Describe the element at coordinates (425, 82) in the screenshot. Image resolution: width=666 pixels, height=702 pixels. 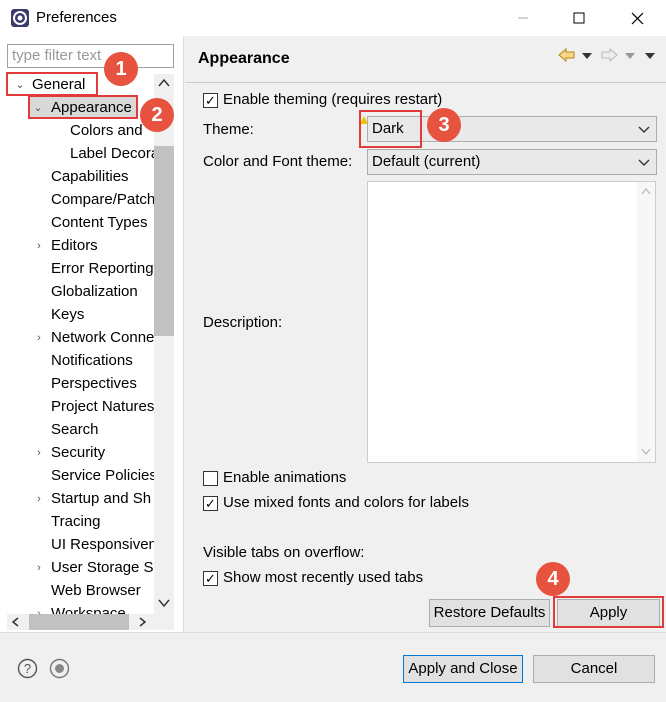
I see `header-divider` at that location.